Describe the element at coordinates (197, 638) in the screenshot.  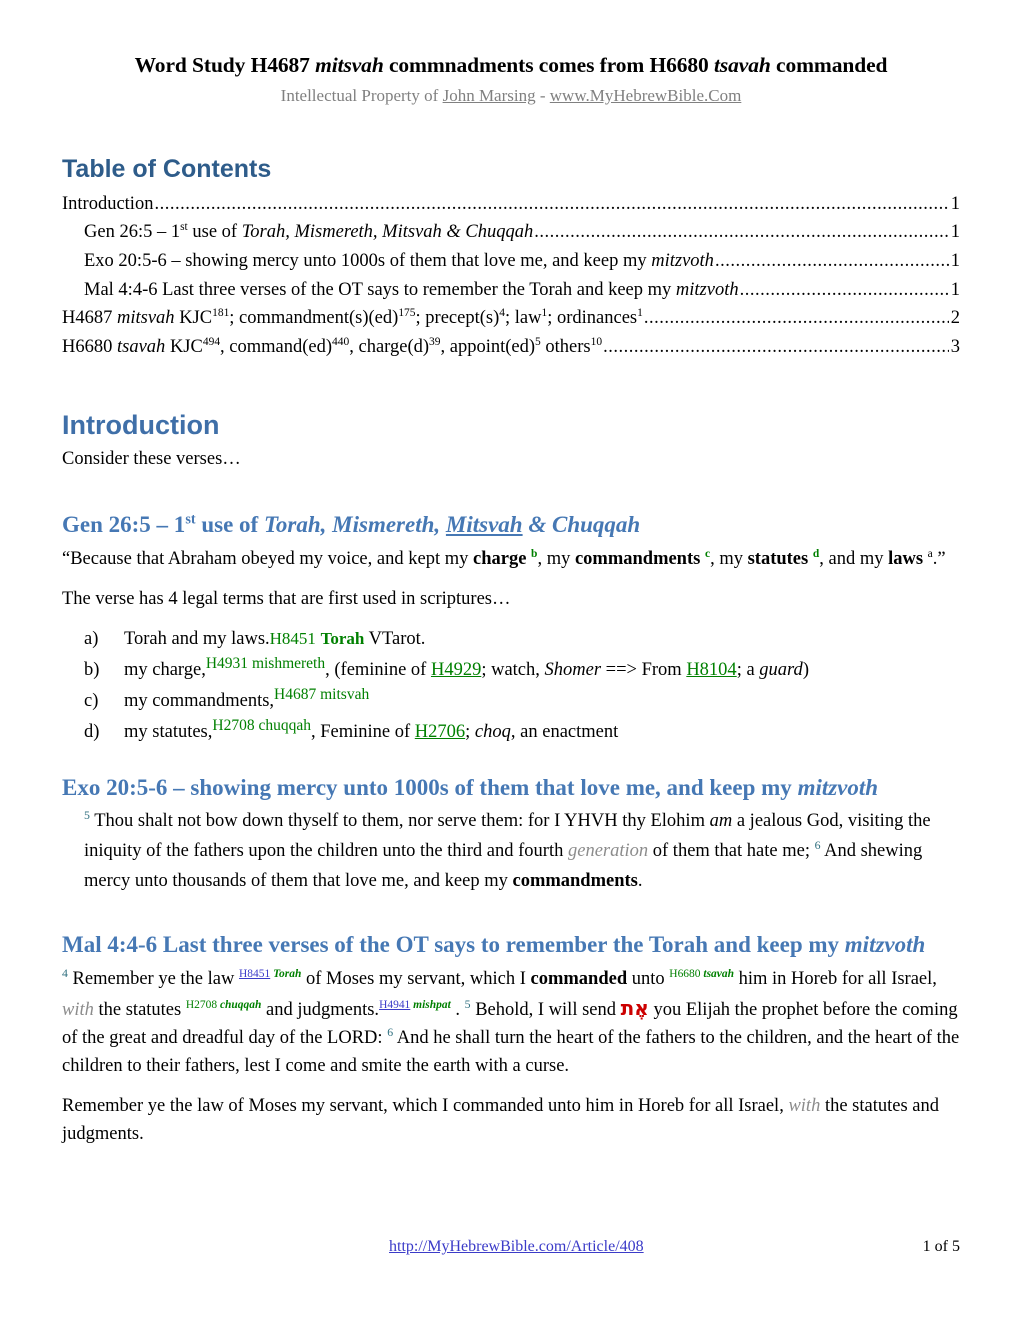
I see `list-item-text: Torah and my laws.` at that location.